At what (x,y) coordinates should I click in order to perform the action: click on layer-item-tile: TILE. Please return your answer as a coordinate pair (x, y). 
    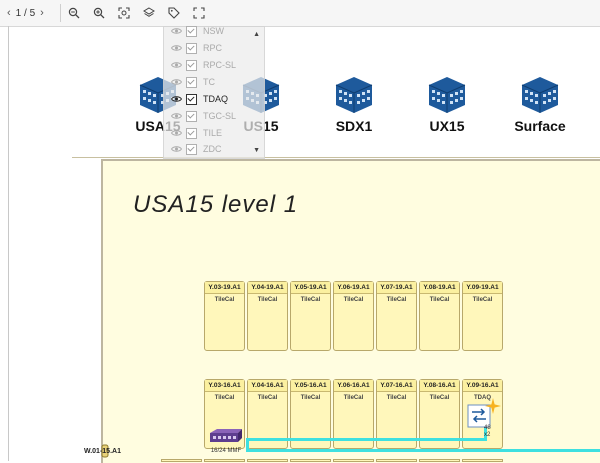
    Looking at the image, I should click on (196, 133).